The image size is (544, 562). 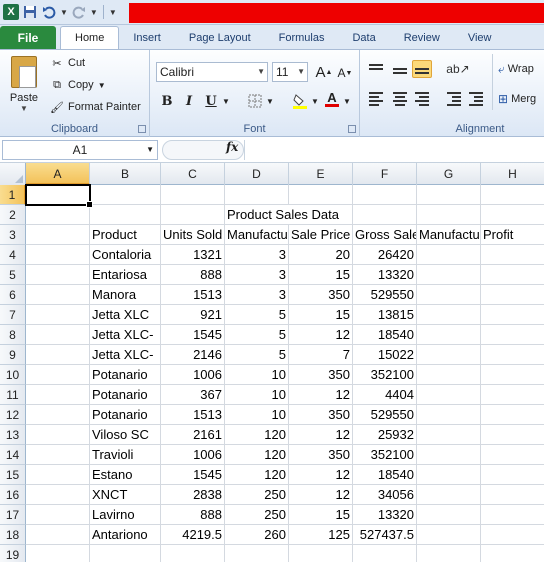 What do you see at coordinates (257, 435) in the screenshot?
I see `cell-d13: 120` at bounding box center [257, 435].